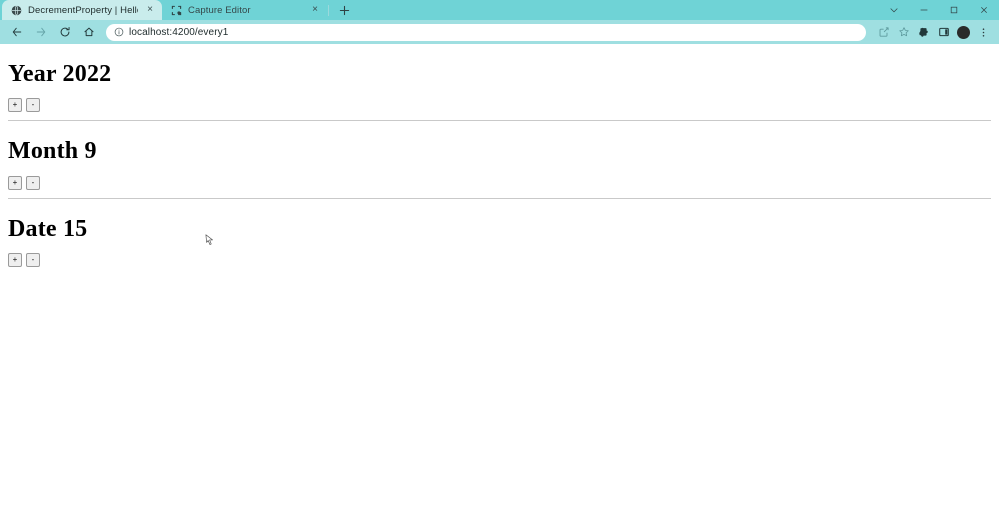  I want to click on avatar, so click(963, 32).